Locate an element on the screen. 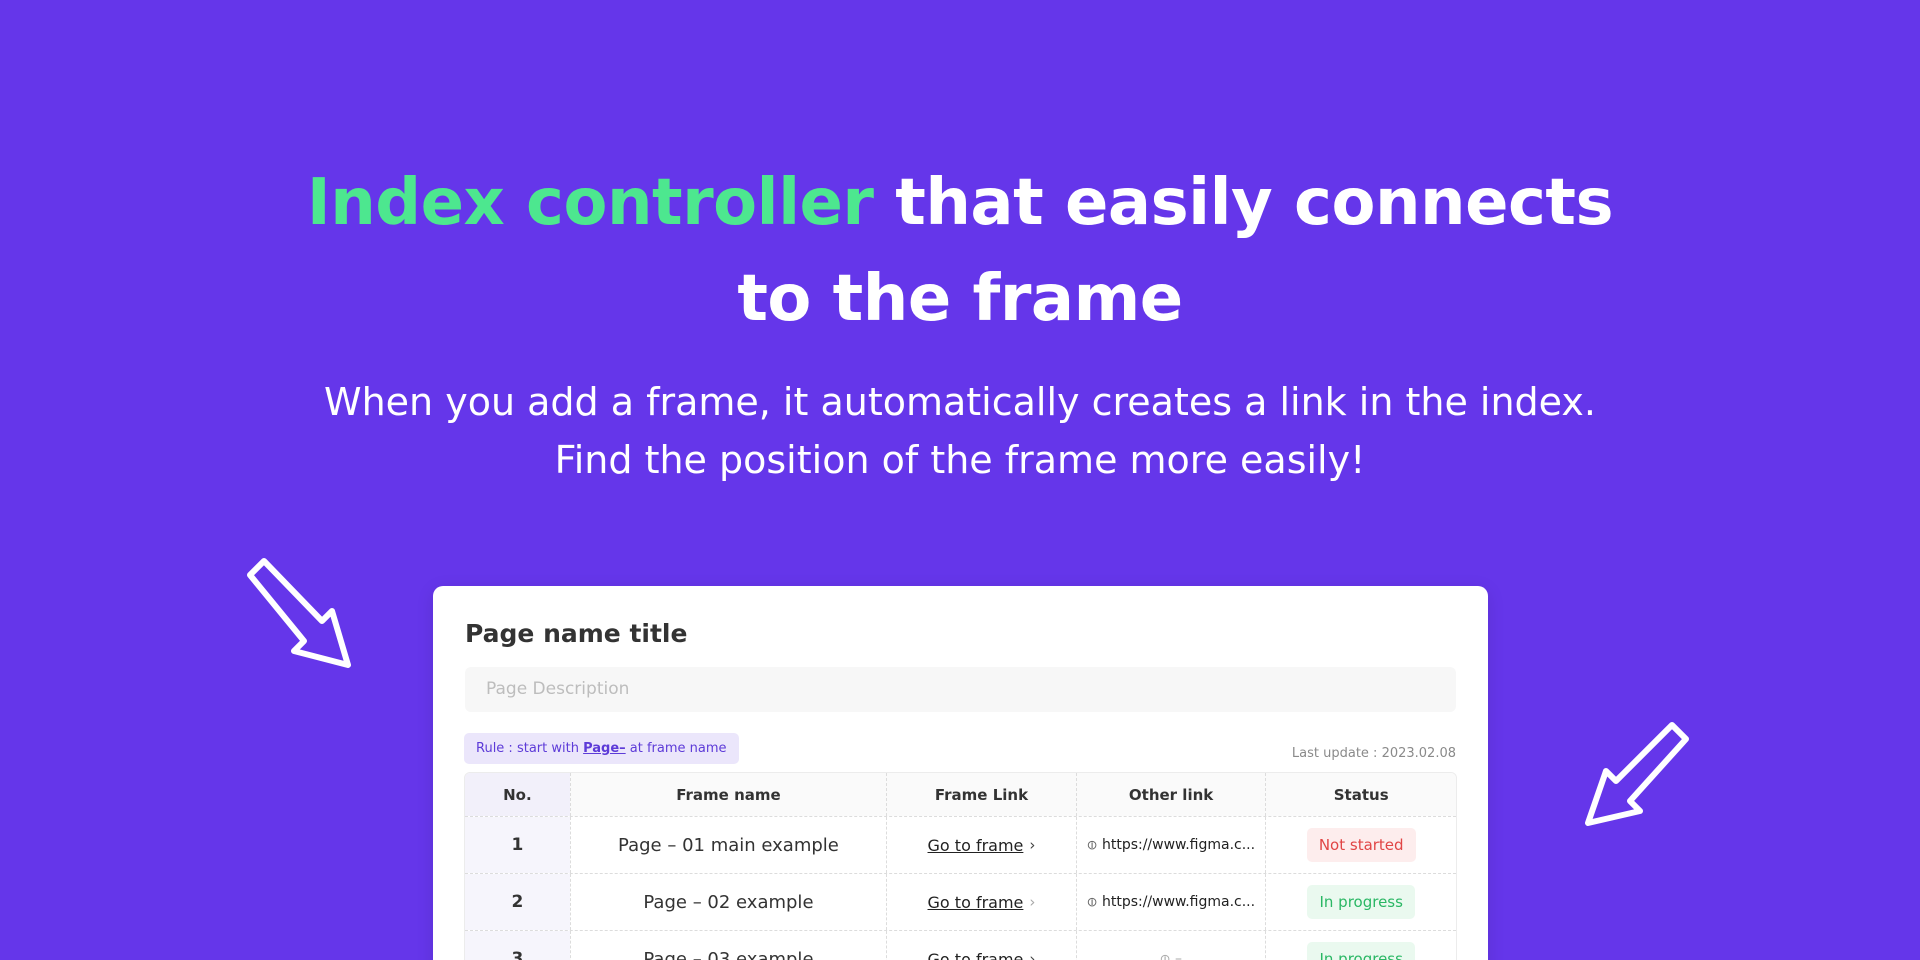 The image size is (1920, 960). header-frame-name: Frame name is located at coordinates (728, 794).